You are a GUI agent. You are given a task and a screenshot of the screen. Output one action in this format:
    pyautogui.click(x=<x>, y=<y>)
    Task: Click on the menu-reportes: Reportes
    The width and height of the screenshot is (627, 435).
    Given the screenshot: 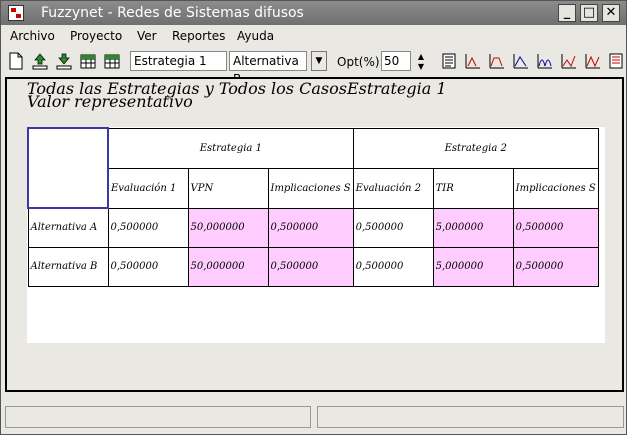 What is the action you would take?
    pyautogui.click(x=198, y=36)
    